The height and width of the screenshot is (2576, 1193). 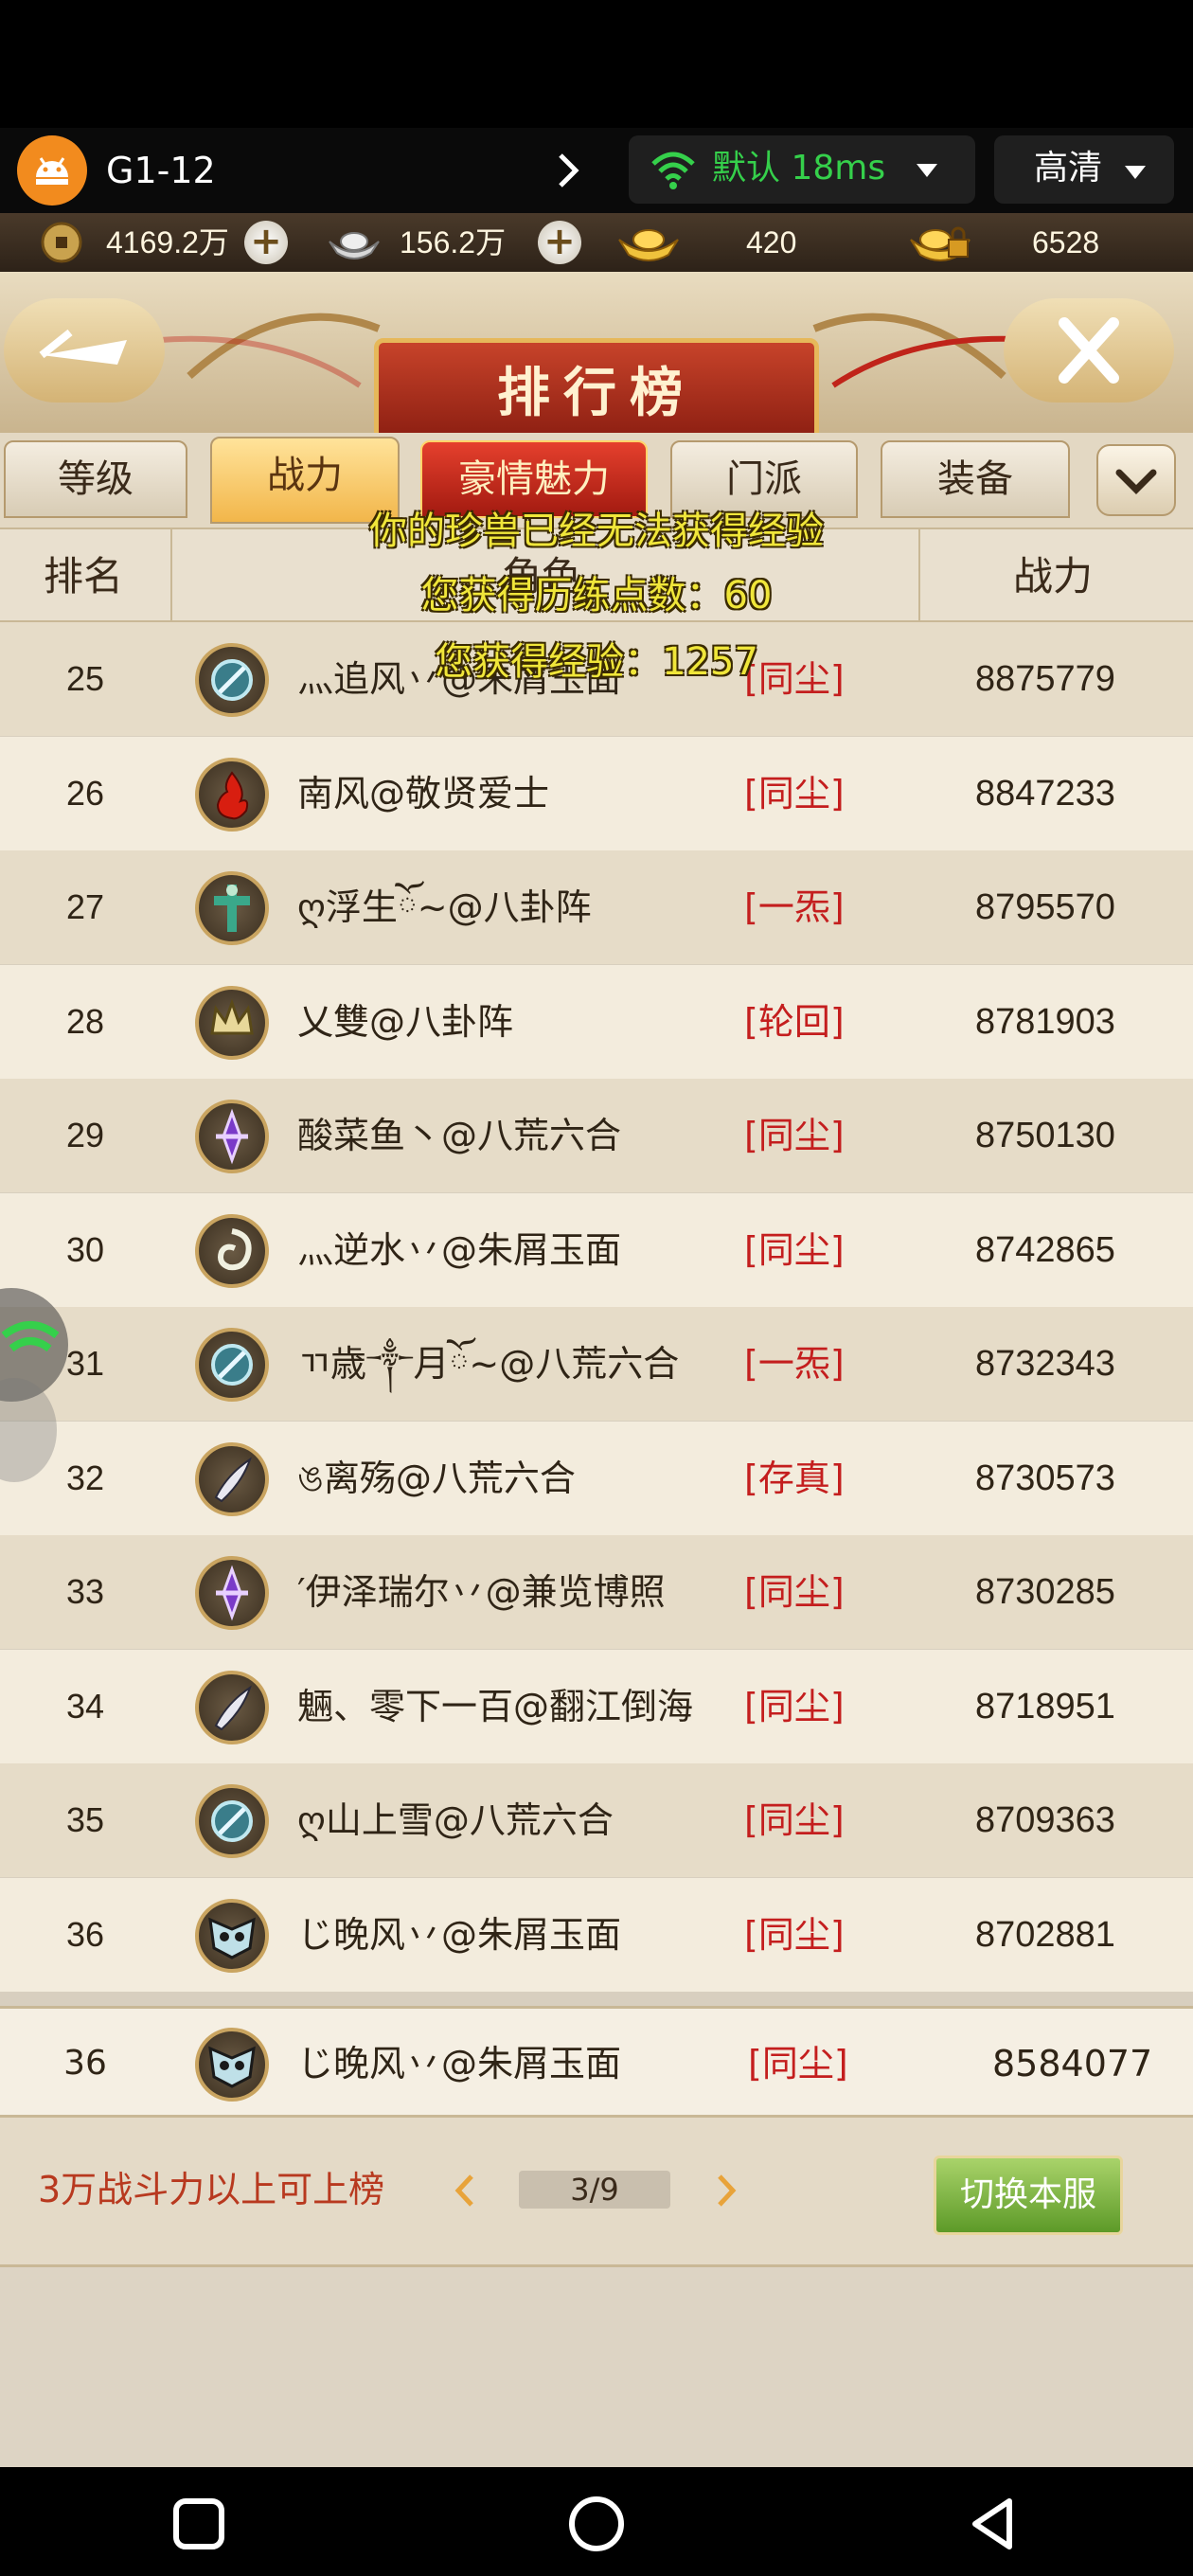 What do you see at coordinates (199, 2524) in the screenshot?
I see `recent-apps-button` at bounding box center [199, 2524].